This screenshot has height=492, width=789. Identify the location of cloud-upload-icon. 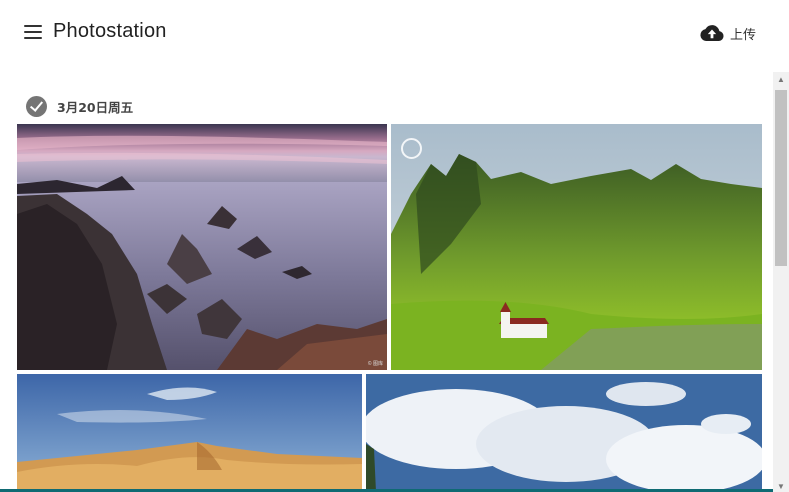
(712, 33).